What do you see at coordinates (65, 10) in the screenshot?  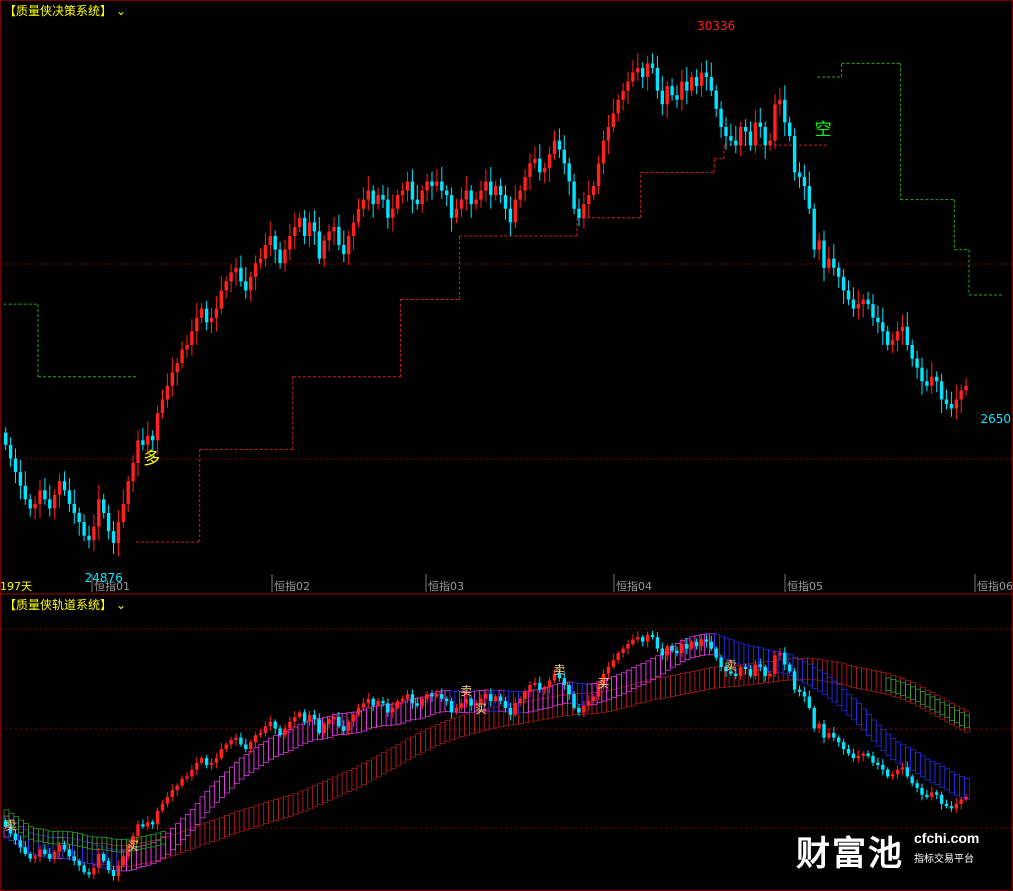 I see `top-panel-title: 【质量侠决策系统】 ⌄` at bounding box center [65, 10].